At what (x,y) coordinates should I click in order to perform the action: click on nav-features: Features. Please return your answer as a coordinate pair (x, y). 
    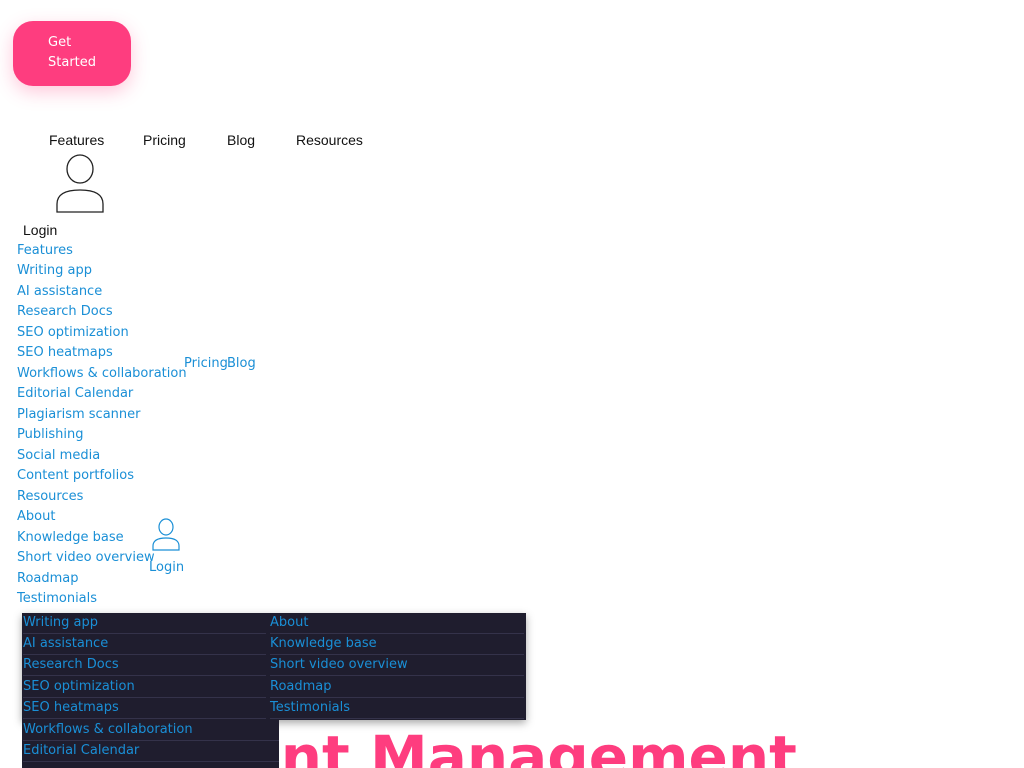
    Looking at the image, I should click on (76, 140).